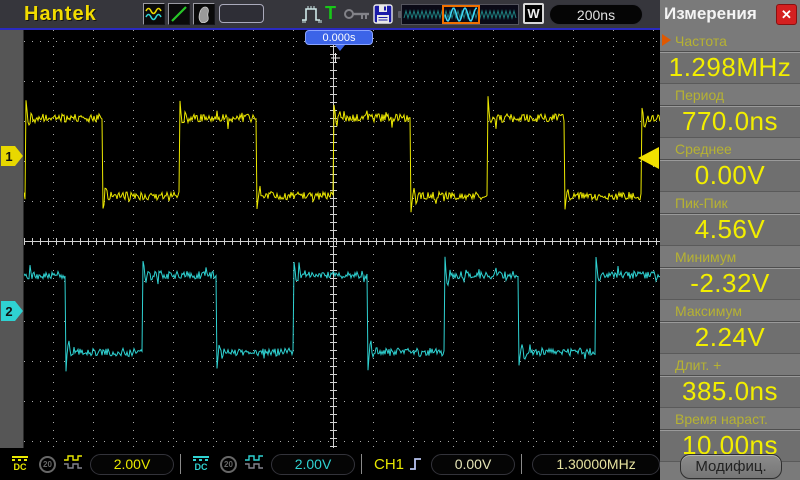 The image size is (800, 480). I want to click on cursor-line-icon, so click(179, 14).